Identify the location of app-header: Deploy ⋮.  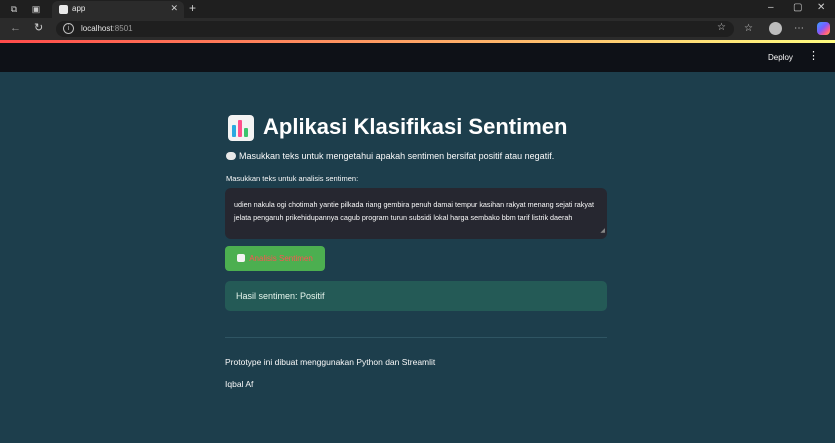
(417, 57).